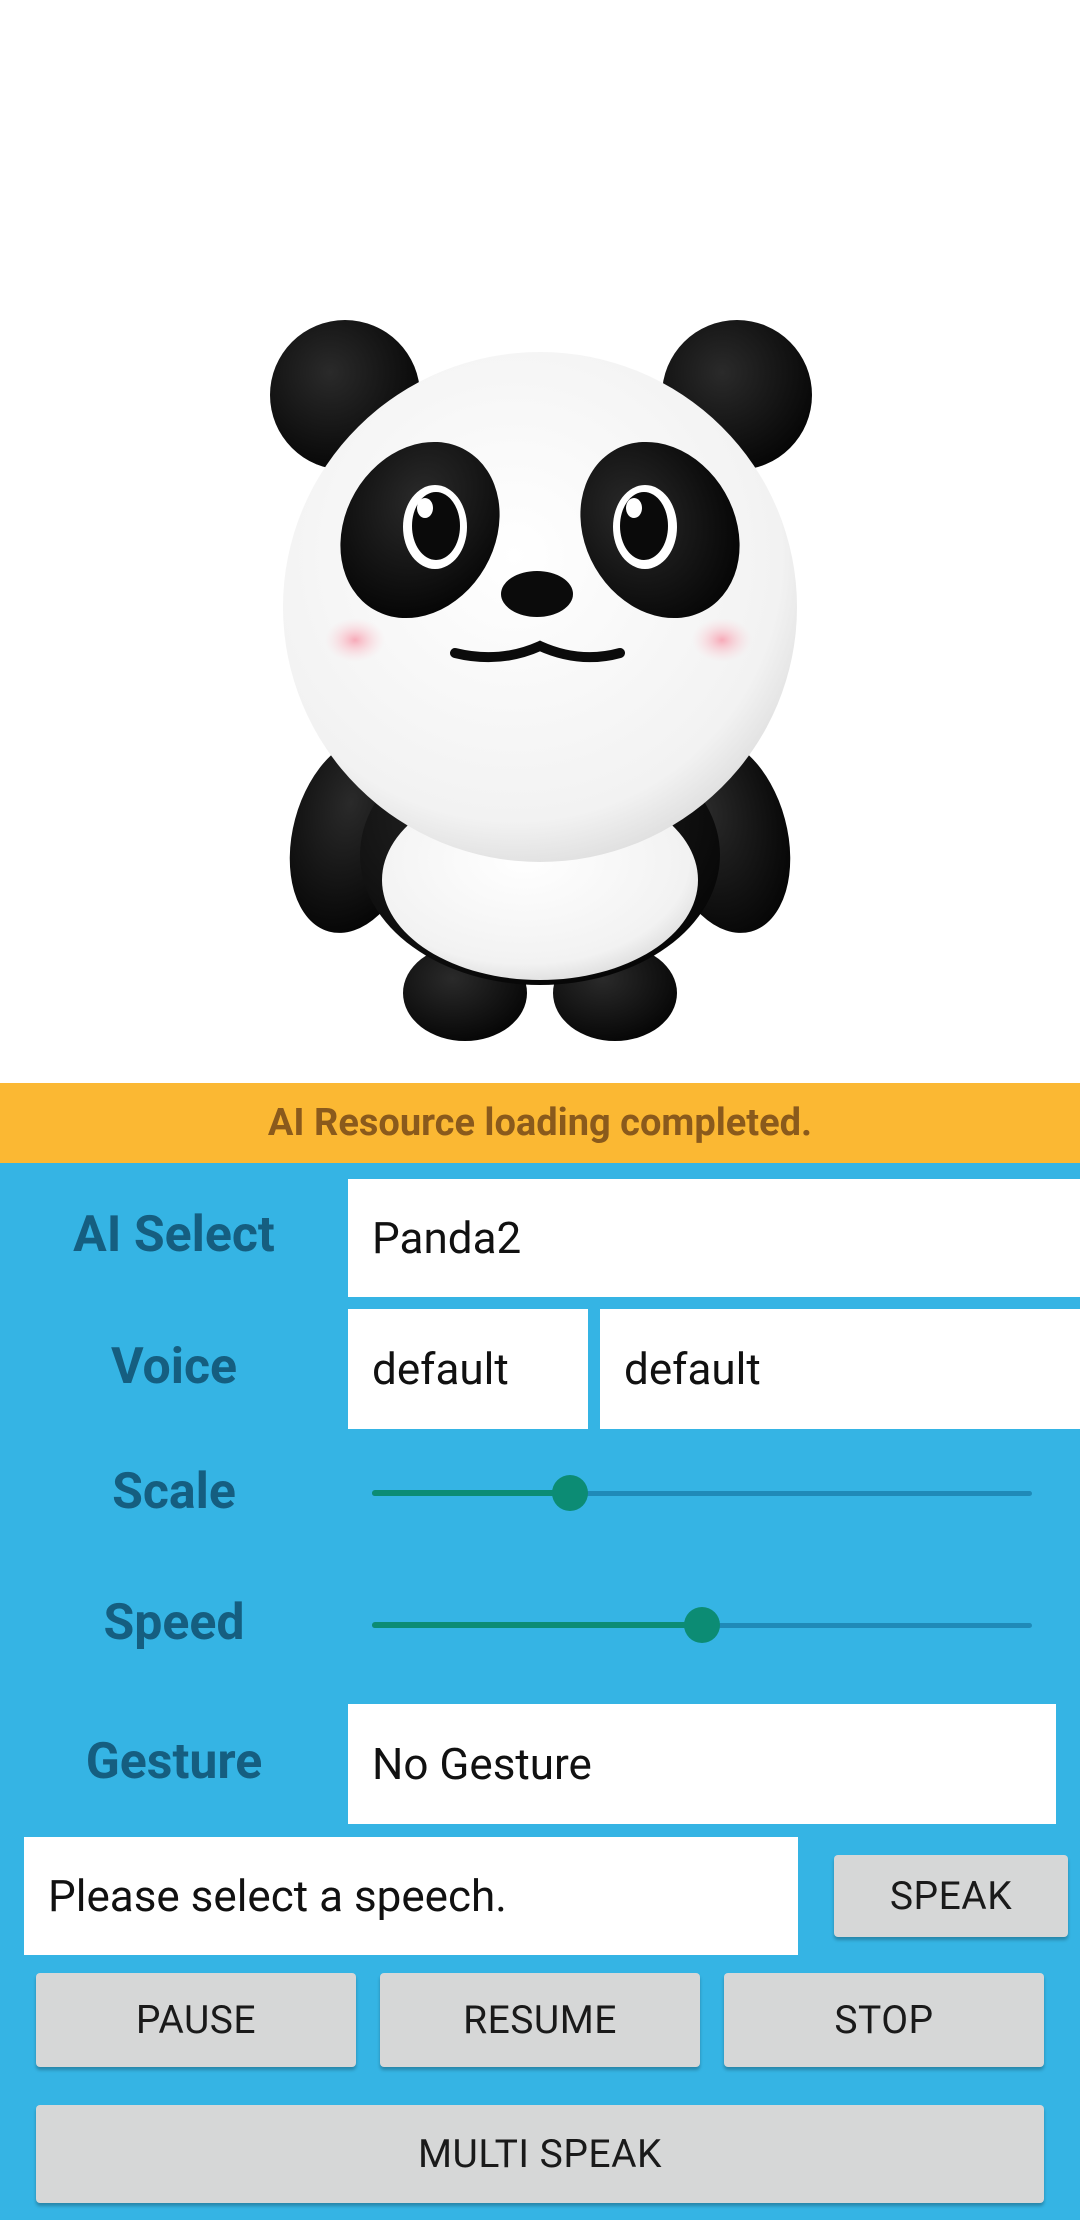 Image resolution: width=1080 pixels, height=2220 pixels. Describe the element at coordinates (840, 1369) in the screenshot. I see `voice-dropdown-2: default` at that location.